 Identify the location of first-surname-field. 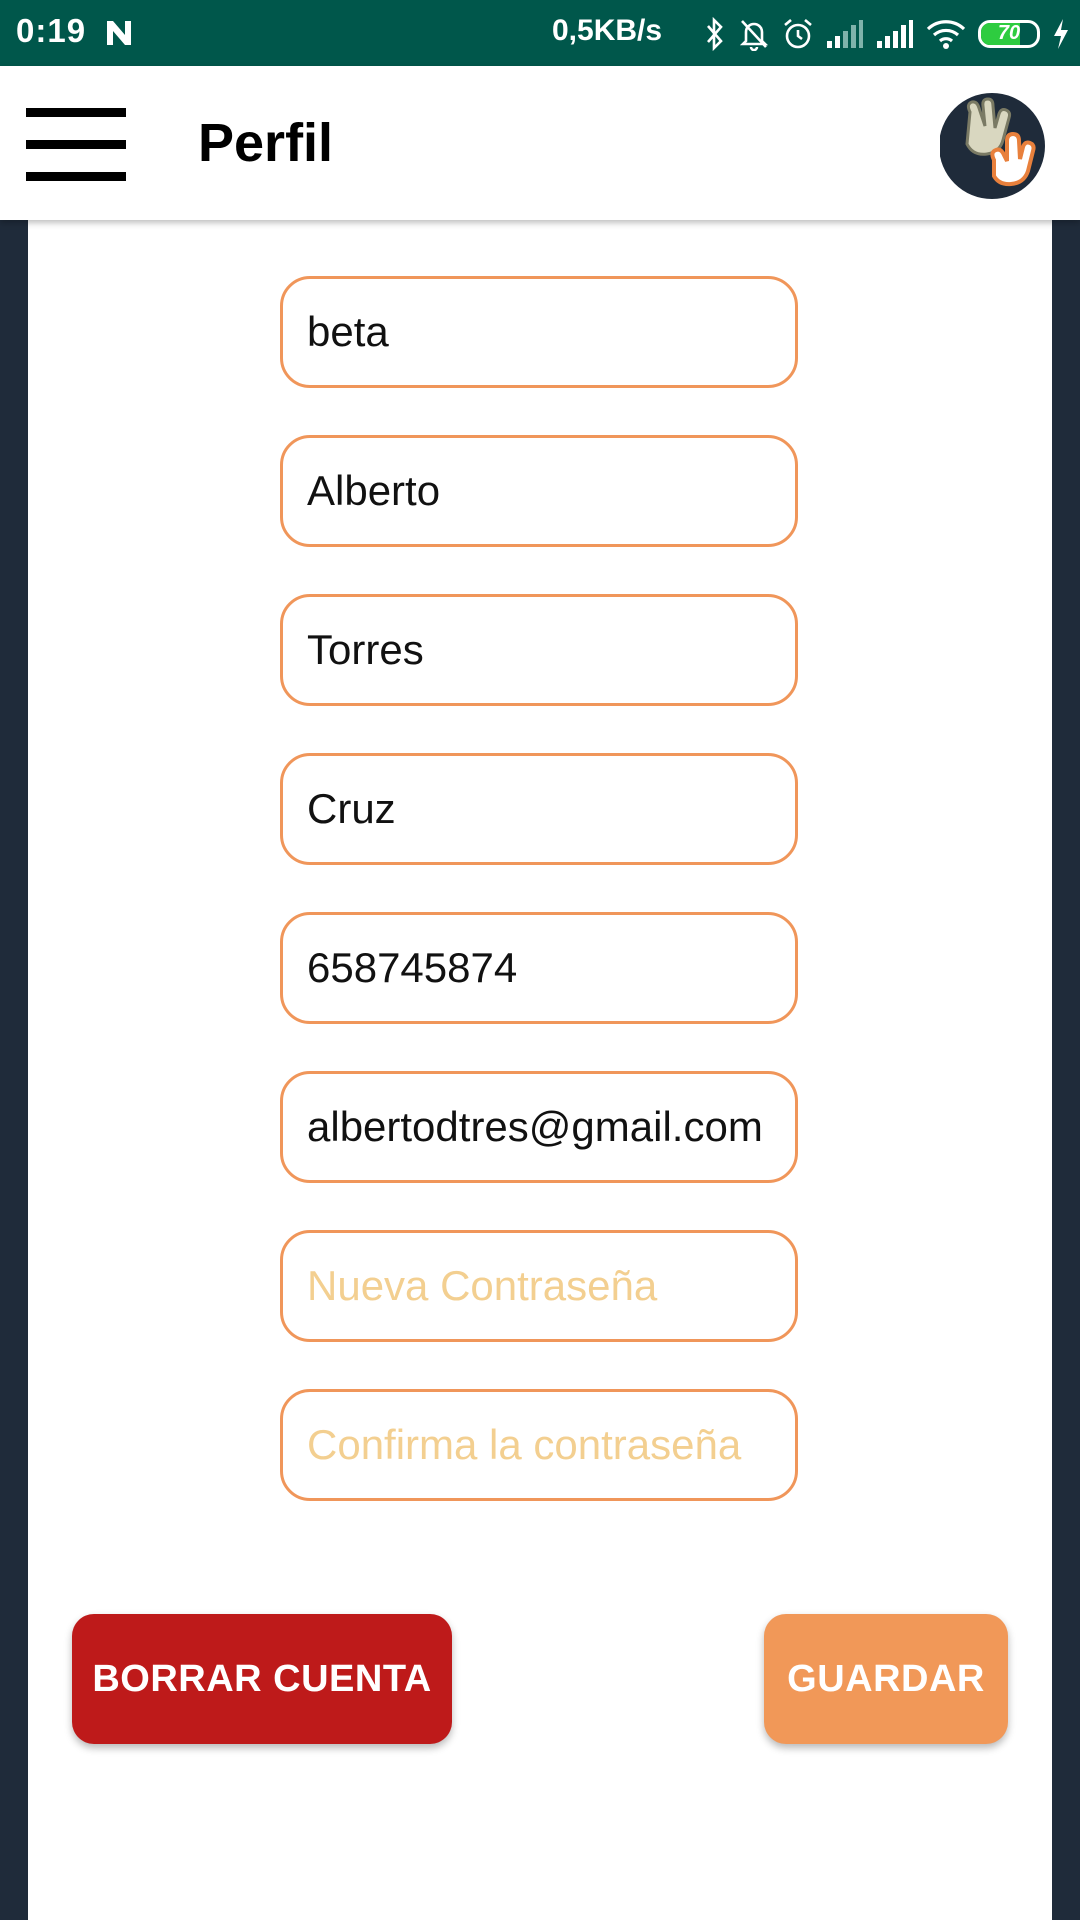
(539, 650).